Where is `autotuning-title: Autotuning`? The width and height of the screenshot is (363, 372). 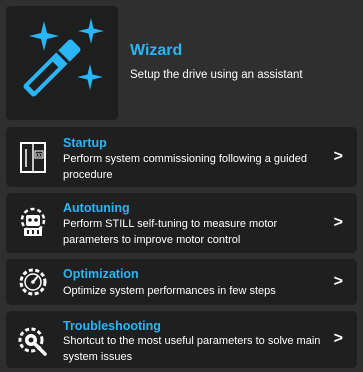
autotuning-title: Autotuning is located at coordinates (96, 208).